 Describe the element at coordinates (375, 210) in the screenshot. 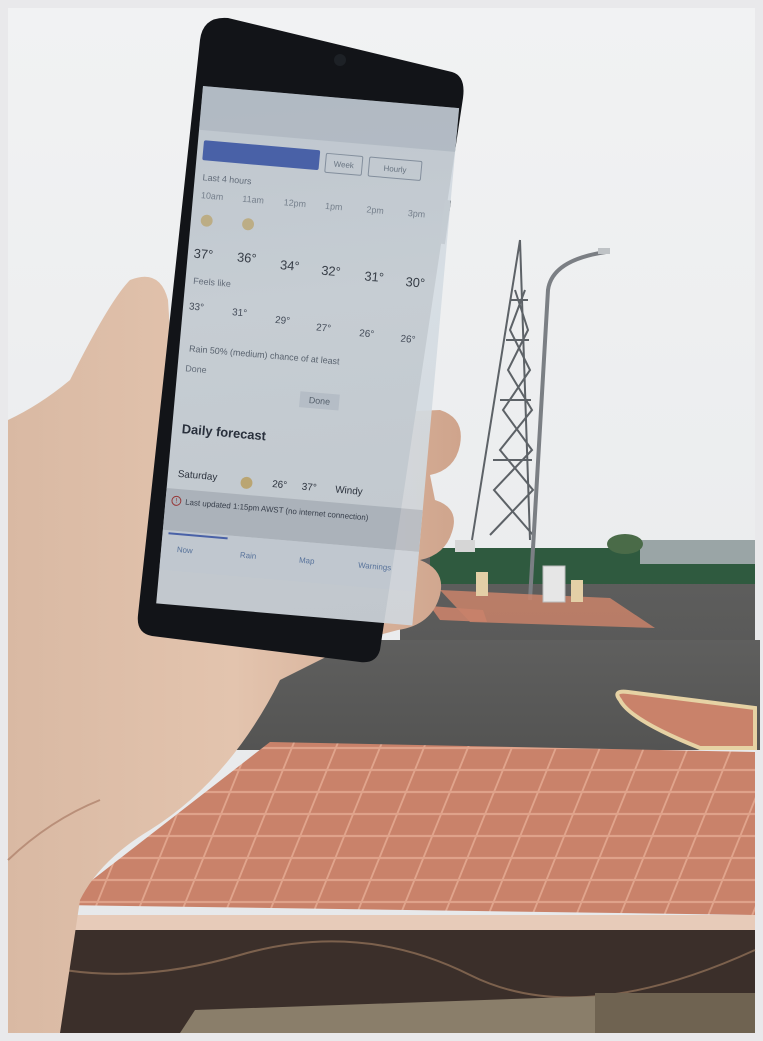

I see `hour-label: 2pm` at that location.